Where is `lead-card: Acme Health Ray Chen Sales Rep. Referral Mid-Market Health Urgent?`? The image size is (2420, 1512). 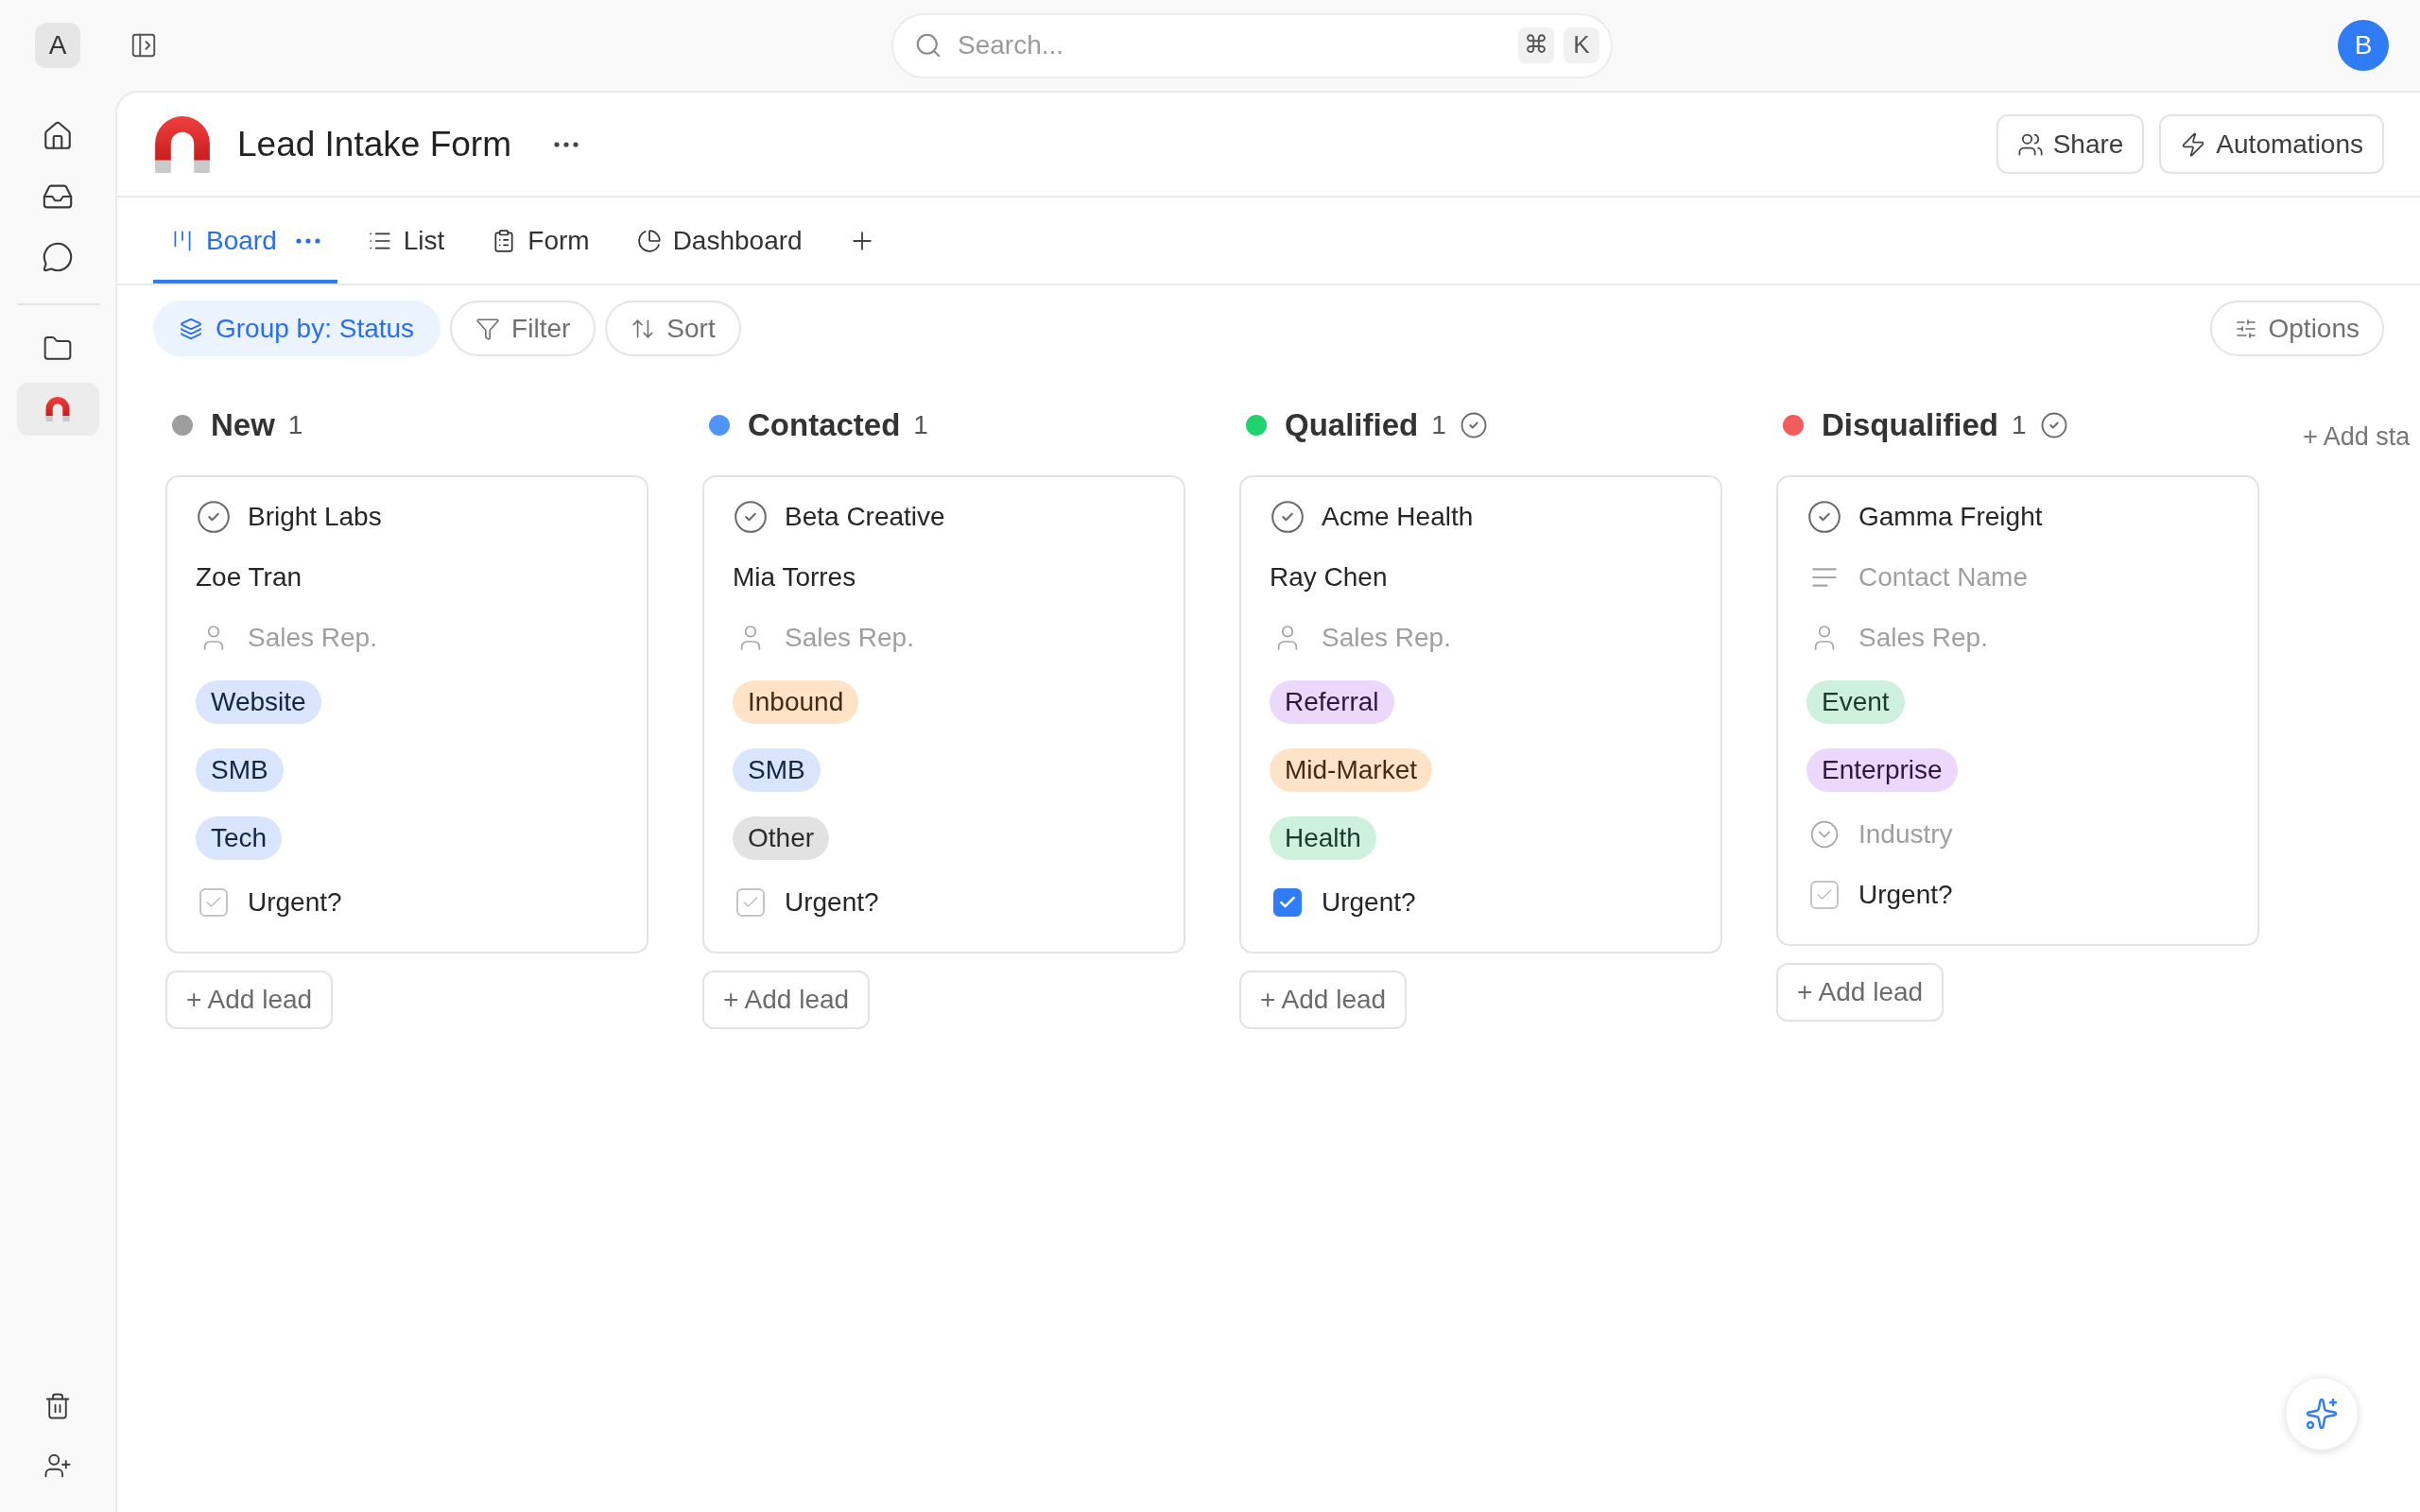
lead-card: Acme Health Ray Chen Sales Rep. Referral Mid-Market Health Urgent? is located at coordinates (1480, 714).